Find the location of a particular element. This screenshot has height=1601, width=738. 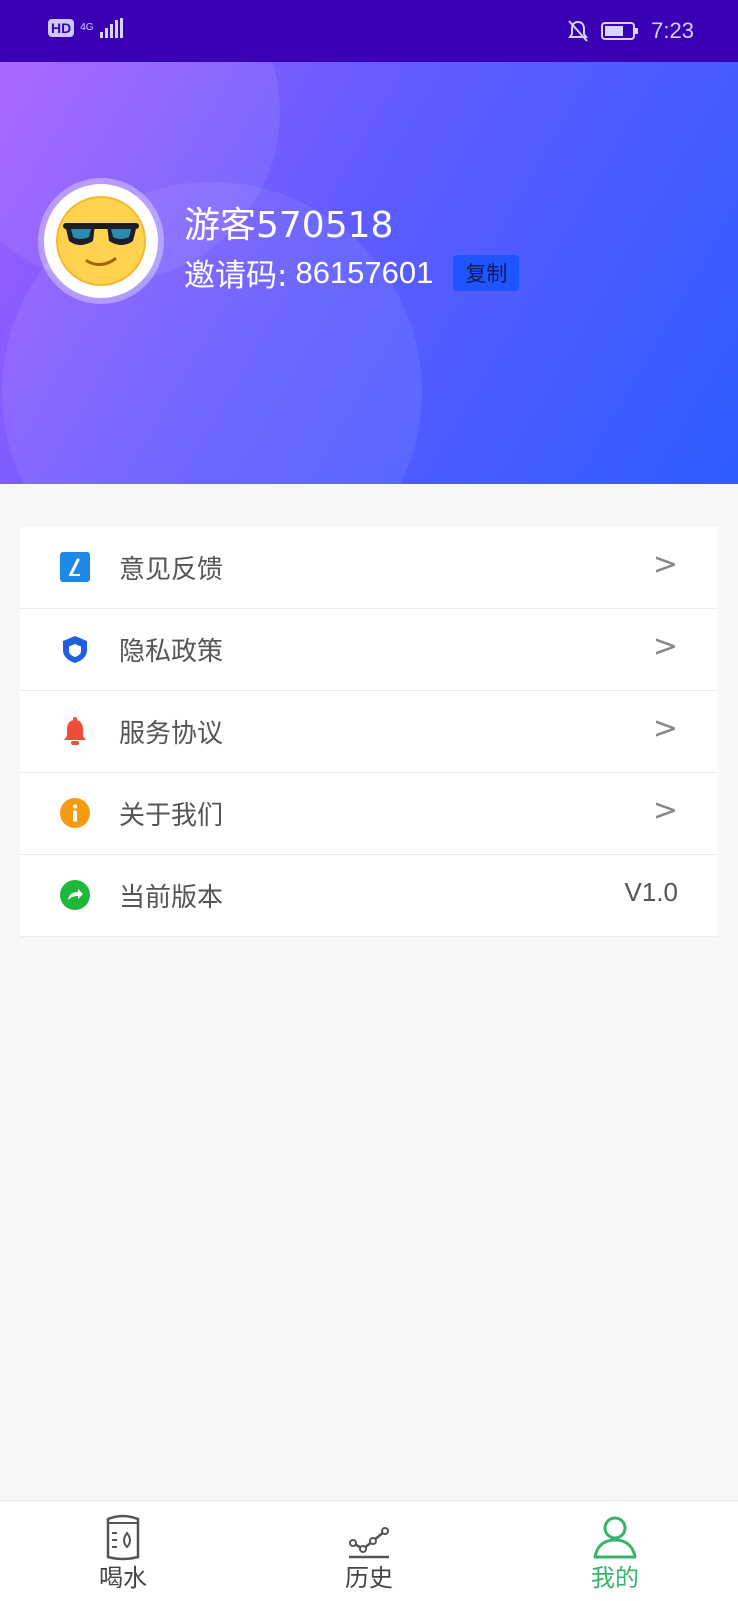

menu-item-label: 服务协议 is located at coordinates (171, 734).